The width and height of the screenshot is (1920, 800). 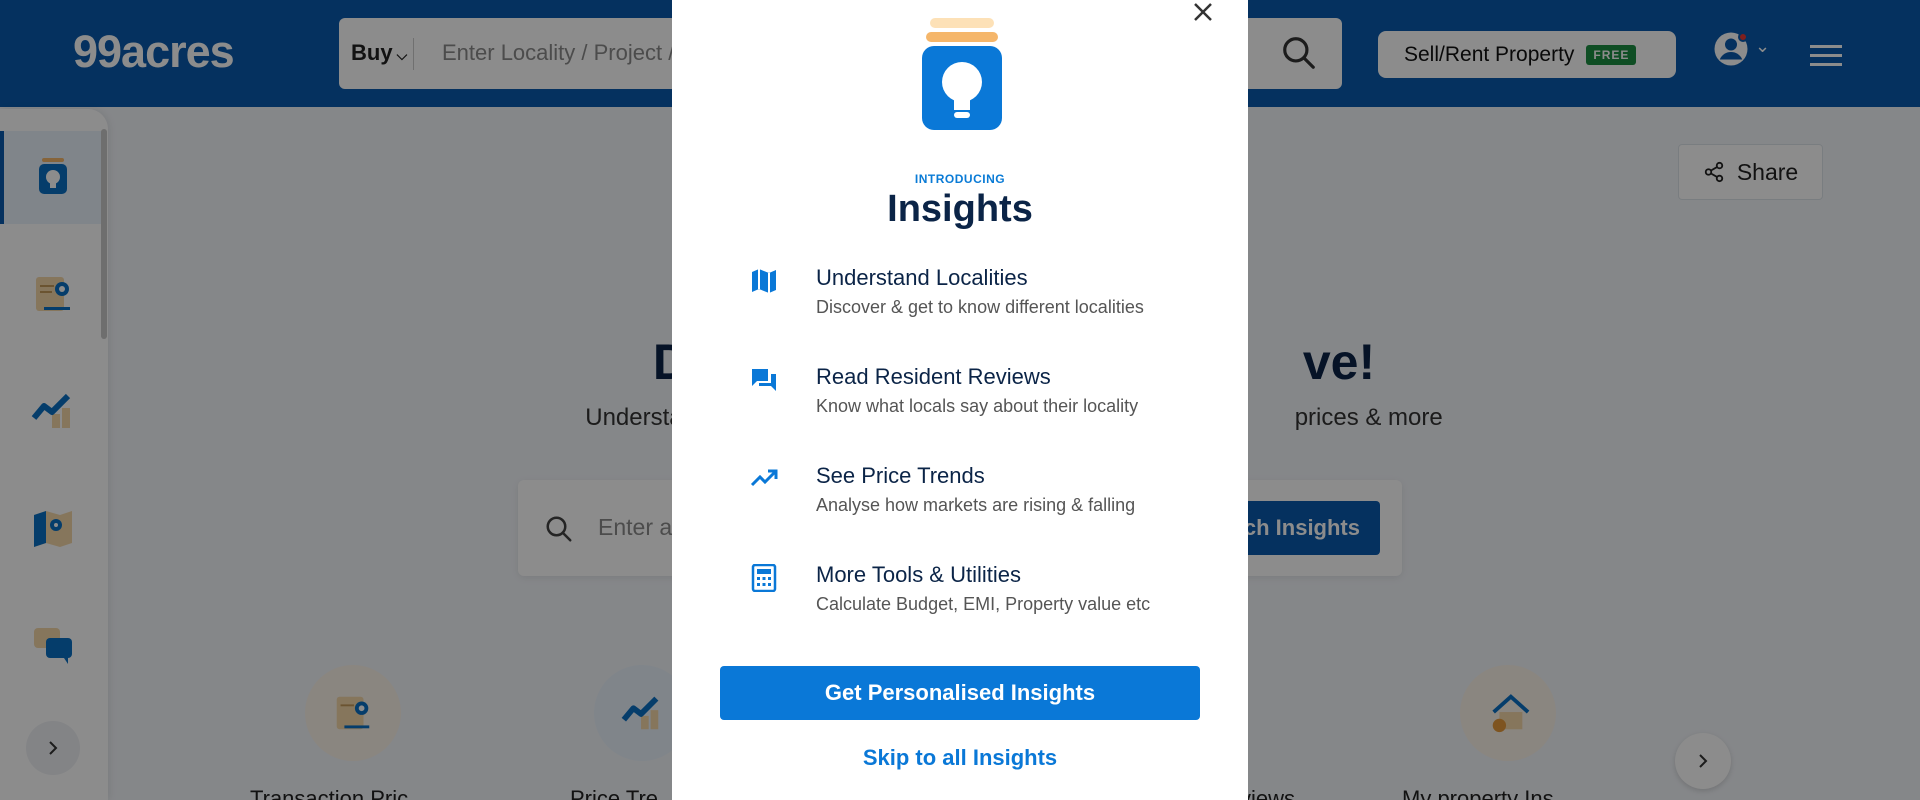 I want to click on trend-up-icon, so click(x=764, y=478).